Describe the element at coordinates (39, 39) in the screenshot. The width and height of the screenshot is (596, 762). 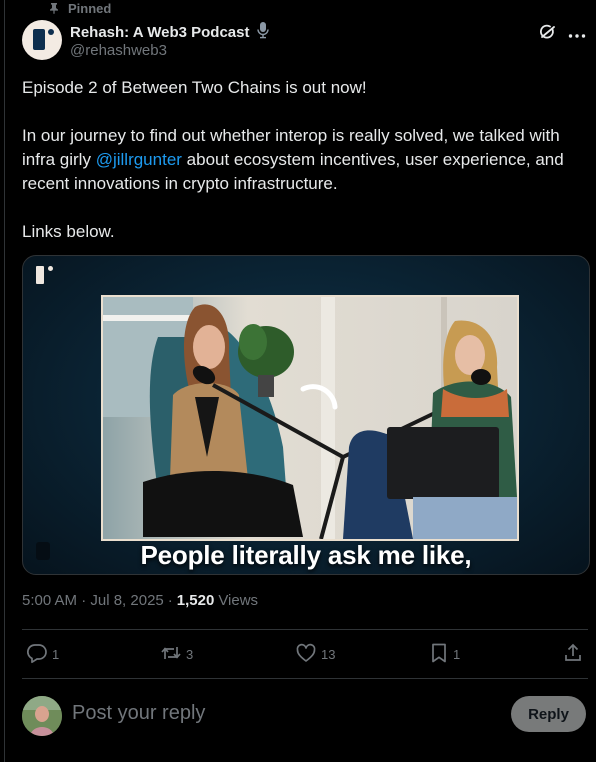
I see `rehash-logo-bar` at that location.